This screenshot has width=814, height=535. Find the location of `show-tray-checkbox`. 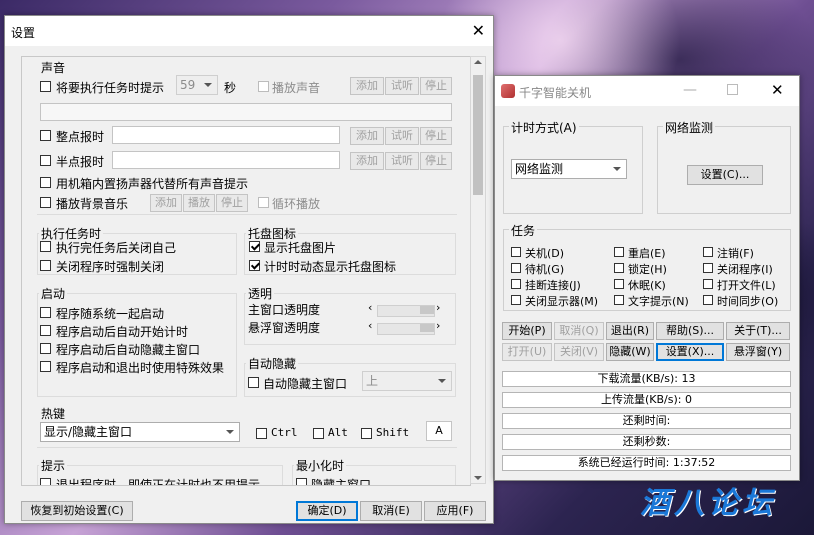

show-tray-checkbox is located at coordinates (254, 246).